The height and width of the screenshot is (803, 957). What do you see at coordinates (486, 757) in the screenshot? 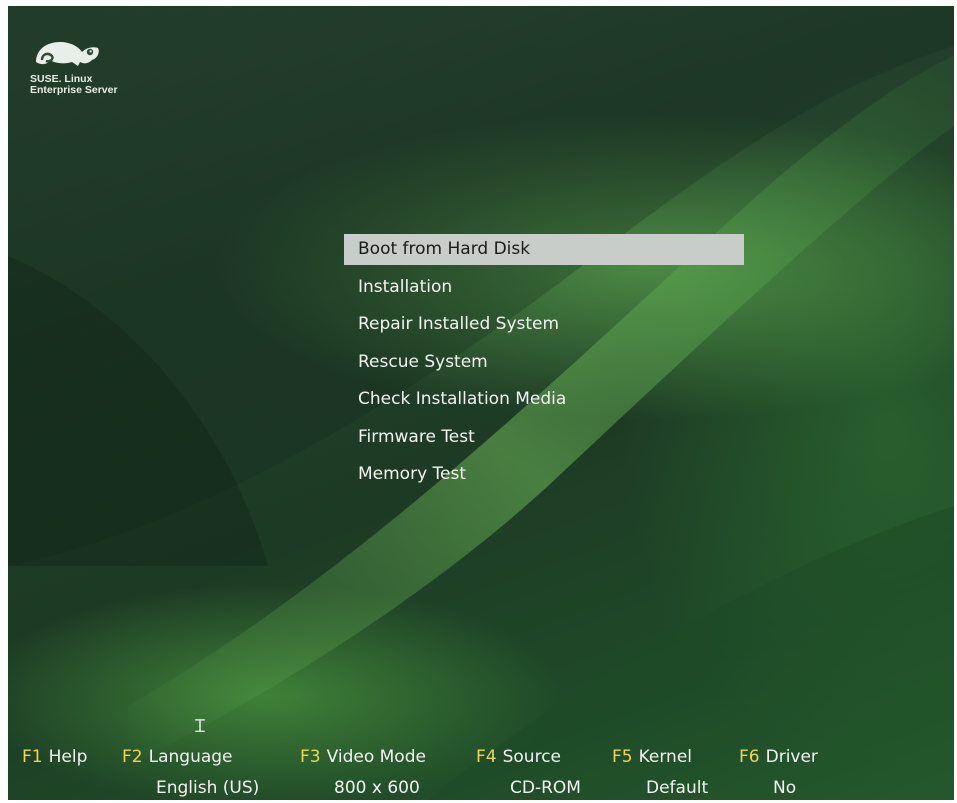
I see `f4-key: F4` at bounding box center [486, 757].